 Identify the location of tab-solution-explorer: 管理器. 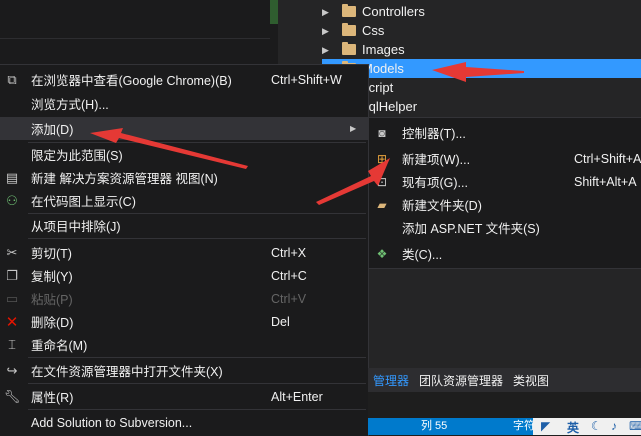
(391, 380).